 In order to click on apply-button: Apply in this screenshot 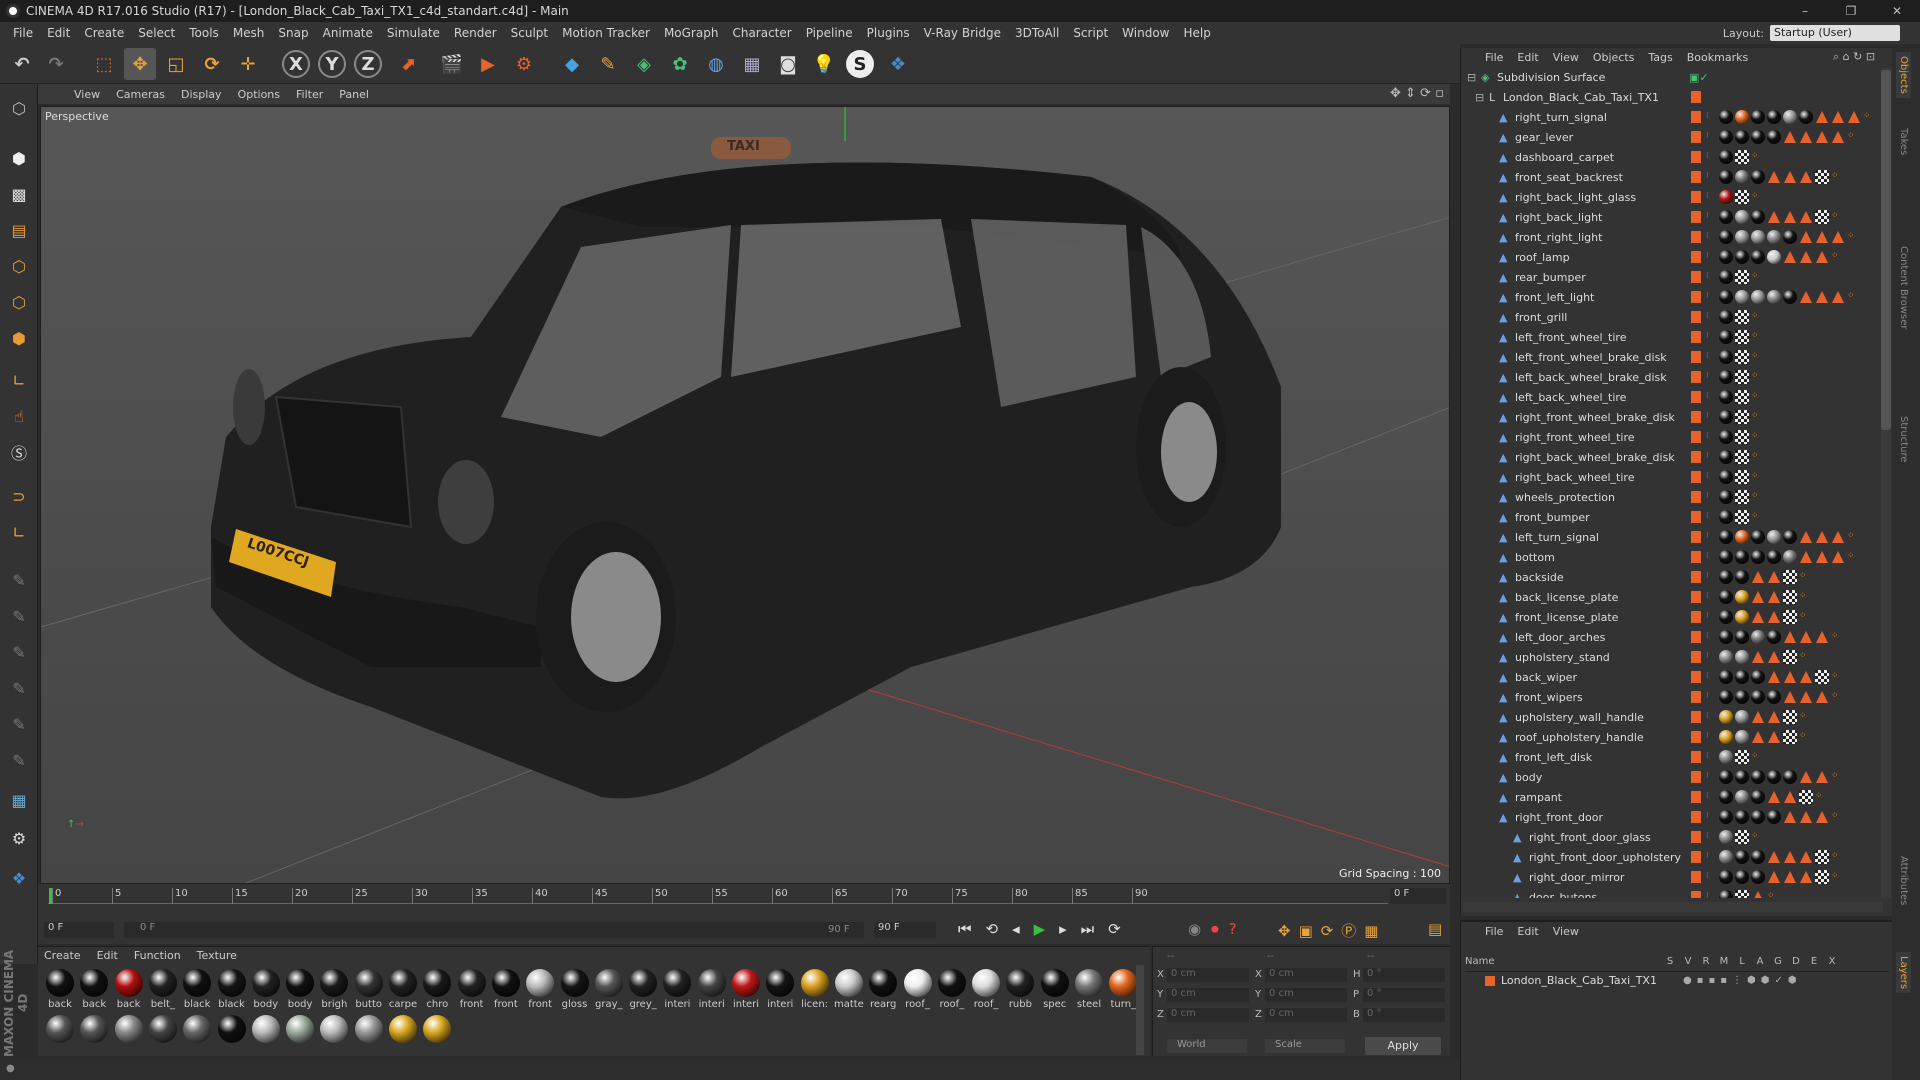, I will do `click(1403, 1046)`.